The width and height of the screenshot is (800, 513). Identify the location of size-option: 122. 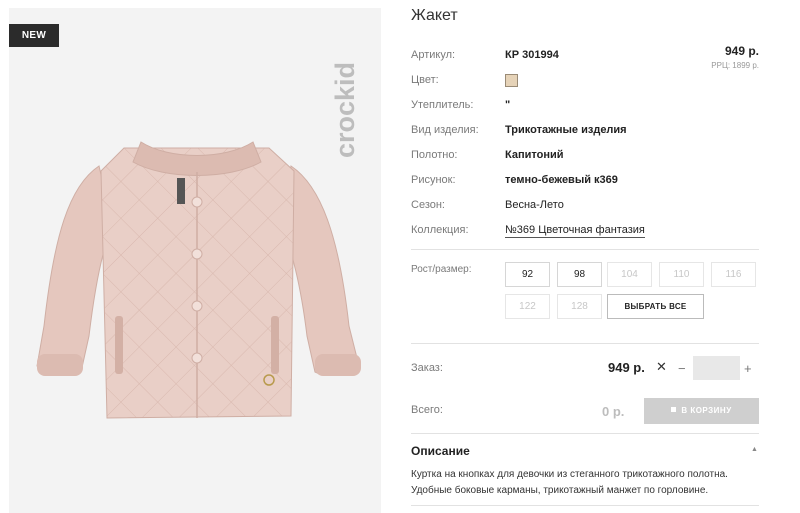
(527, 306).